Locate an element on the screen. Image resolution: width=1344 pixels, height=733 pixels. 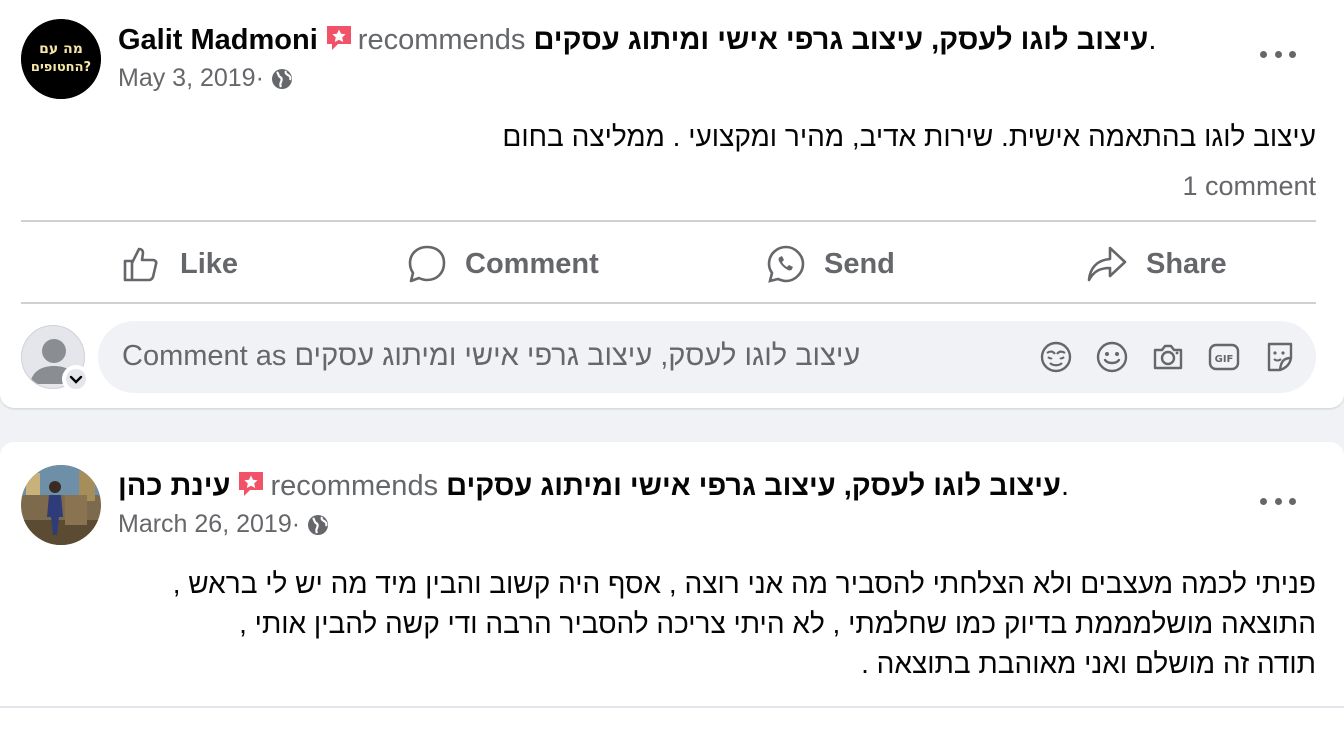
send-label: Send is located at coordinates (859, 263).